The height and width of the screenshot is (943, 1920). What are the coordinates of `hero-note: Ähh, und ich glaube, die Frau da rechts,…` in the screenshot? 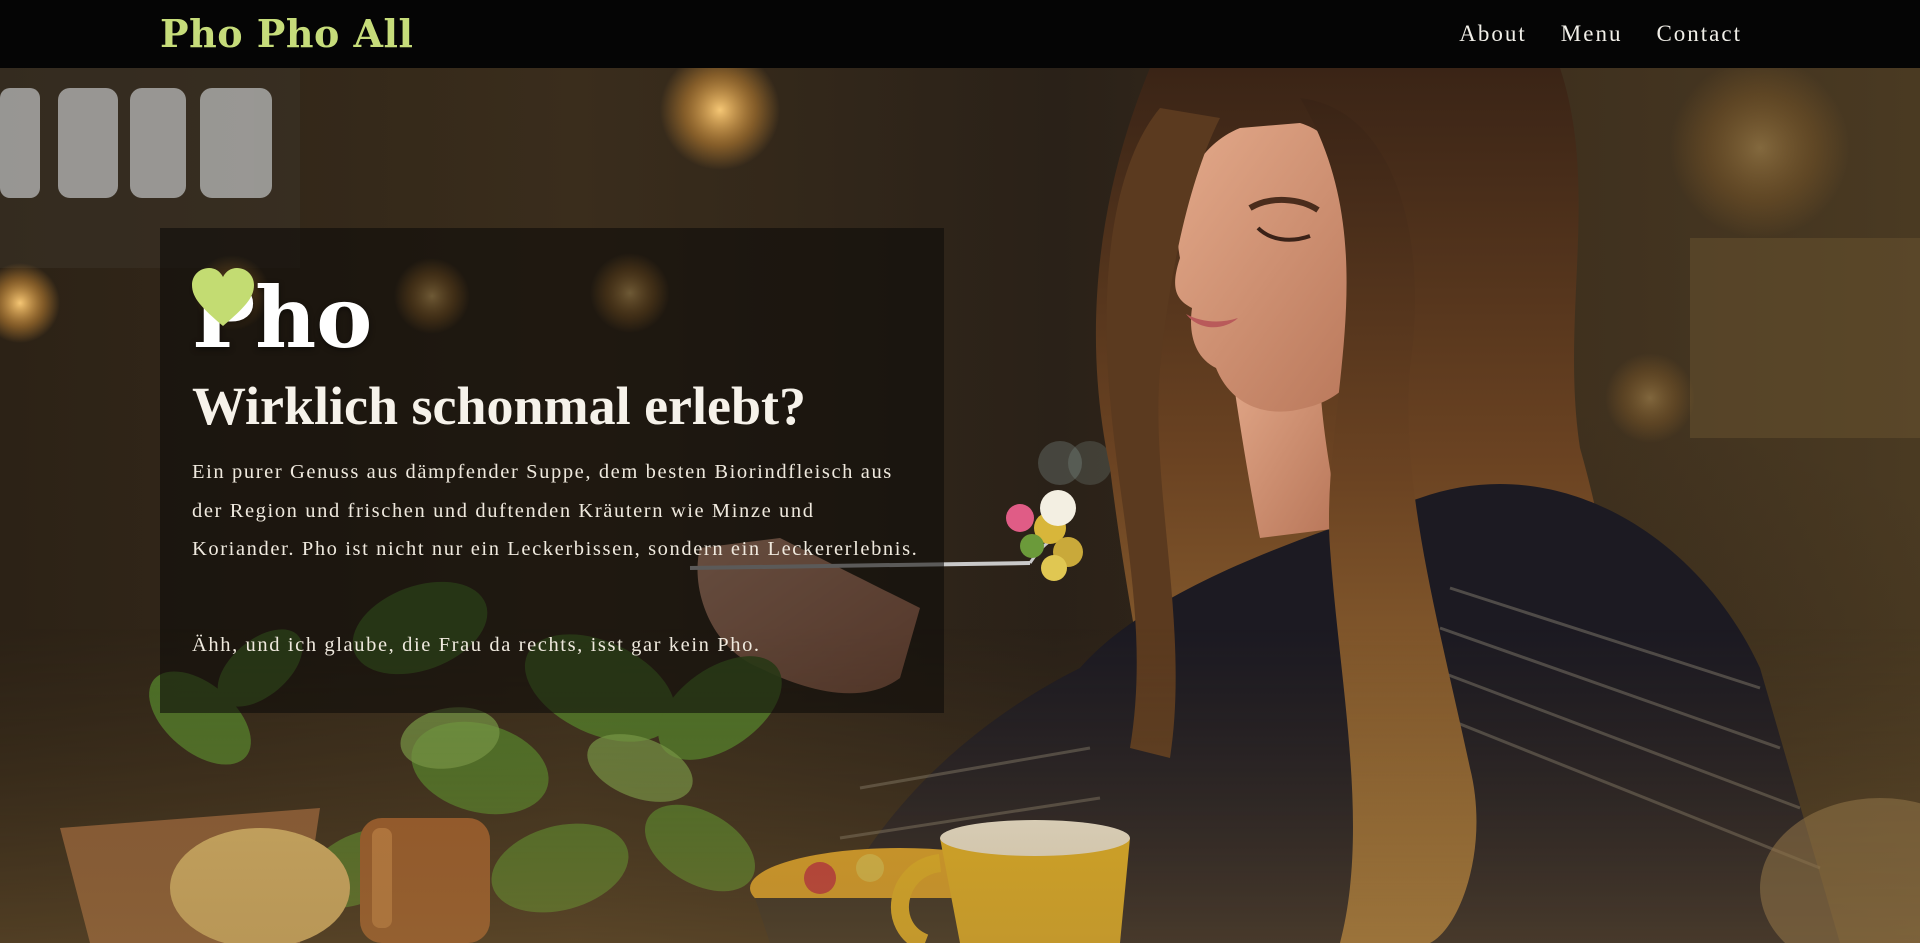 It's located at (476, 645).